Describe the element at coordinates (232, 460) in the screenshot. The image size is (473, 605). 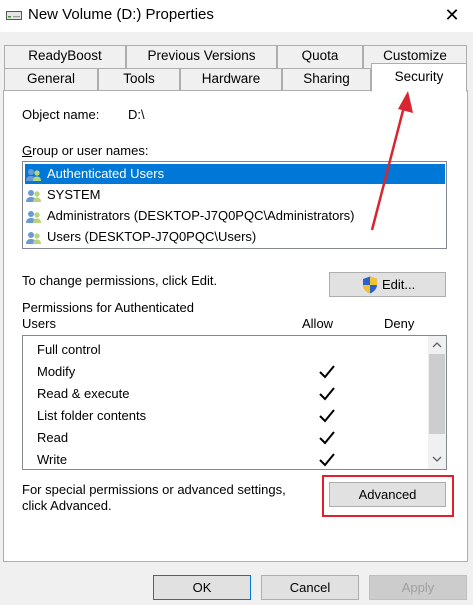
I see `permission-row-write: Write` at that location.